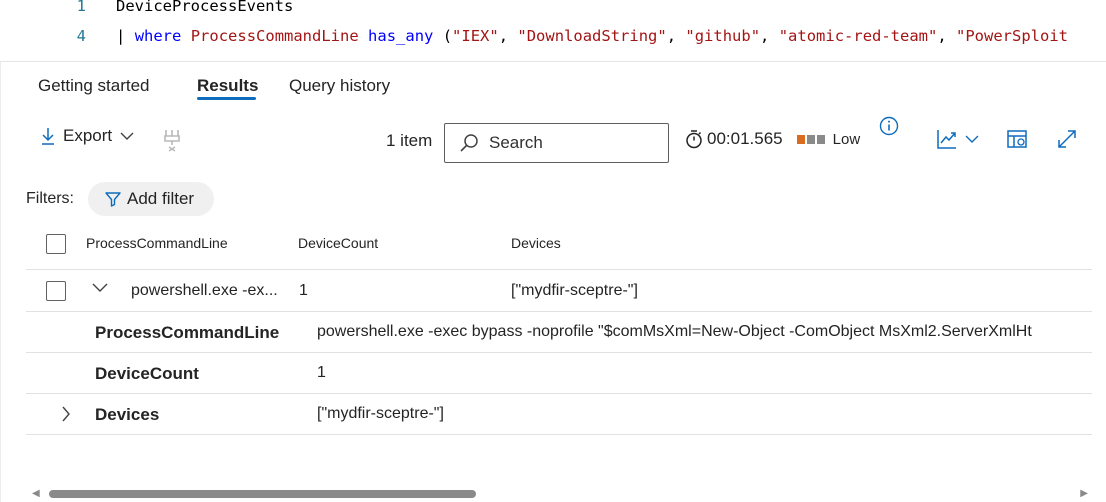 This screenshot has width=1106, height=502. Describe the element at coordinates (574, 290) in the screenshot. I see `cell-devices: ["mydfir-sceptre-"]` at that location.